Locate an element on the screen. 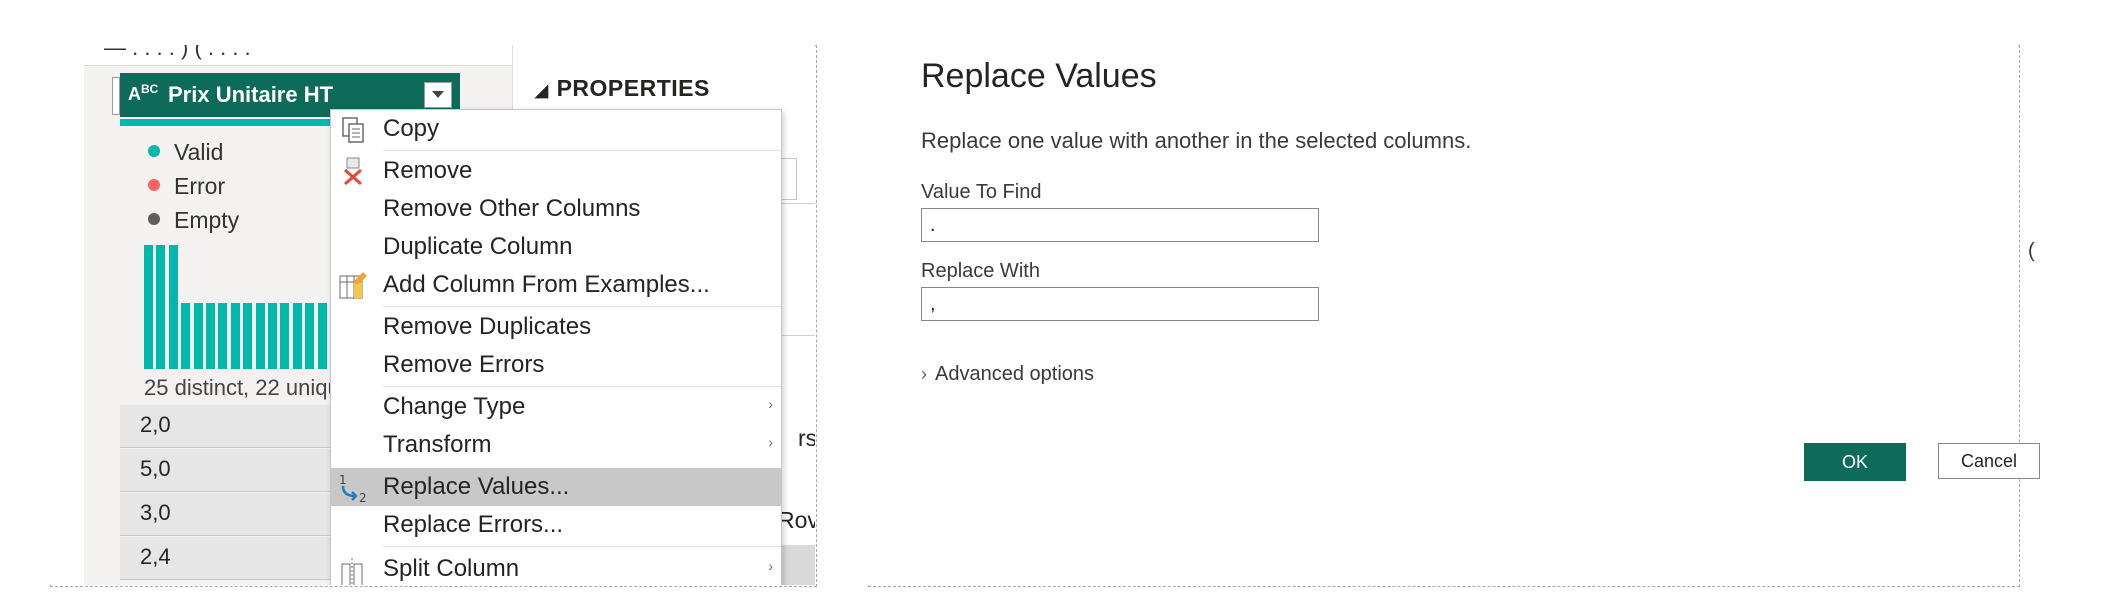  menu-item-change-type: Change Type › is located at coordinates (556, 407).